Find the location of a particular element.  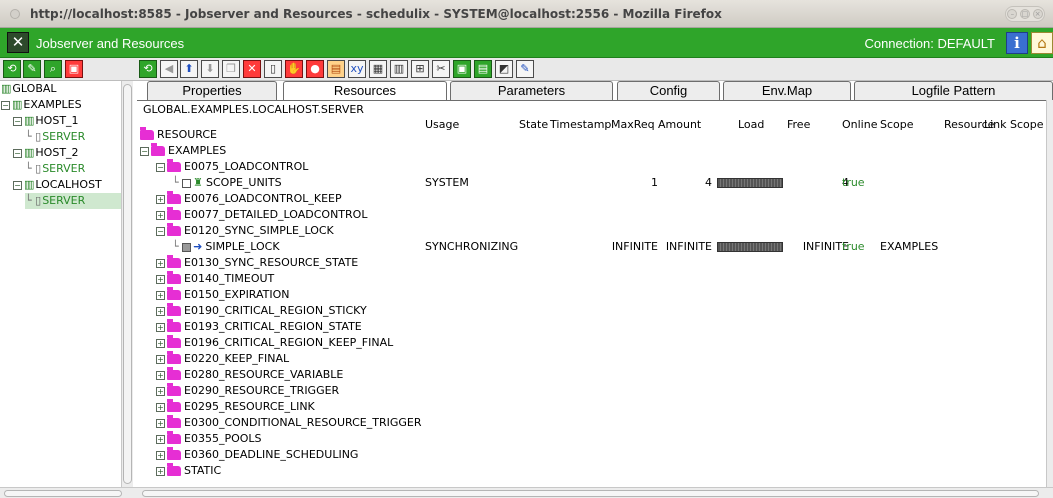

left-scrollbar is located at coordinates (127, 284).